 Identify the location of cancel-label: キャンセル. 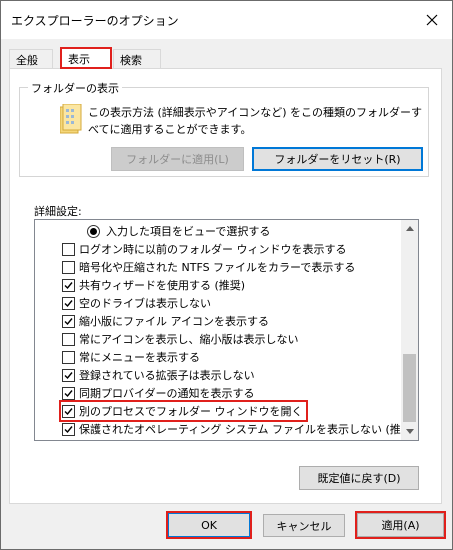
(304, 526).